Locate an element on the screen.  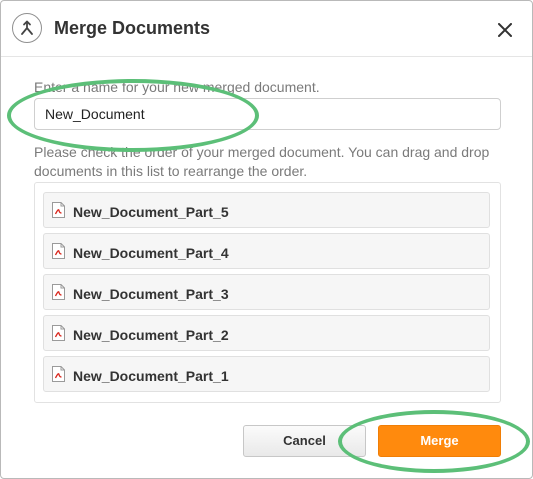
document-name: New_Document_Part_1 is located at coordinates (151, 376).